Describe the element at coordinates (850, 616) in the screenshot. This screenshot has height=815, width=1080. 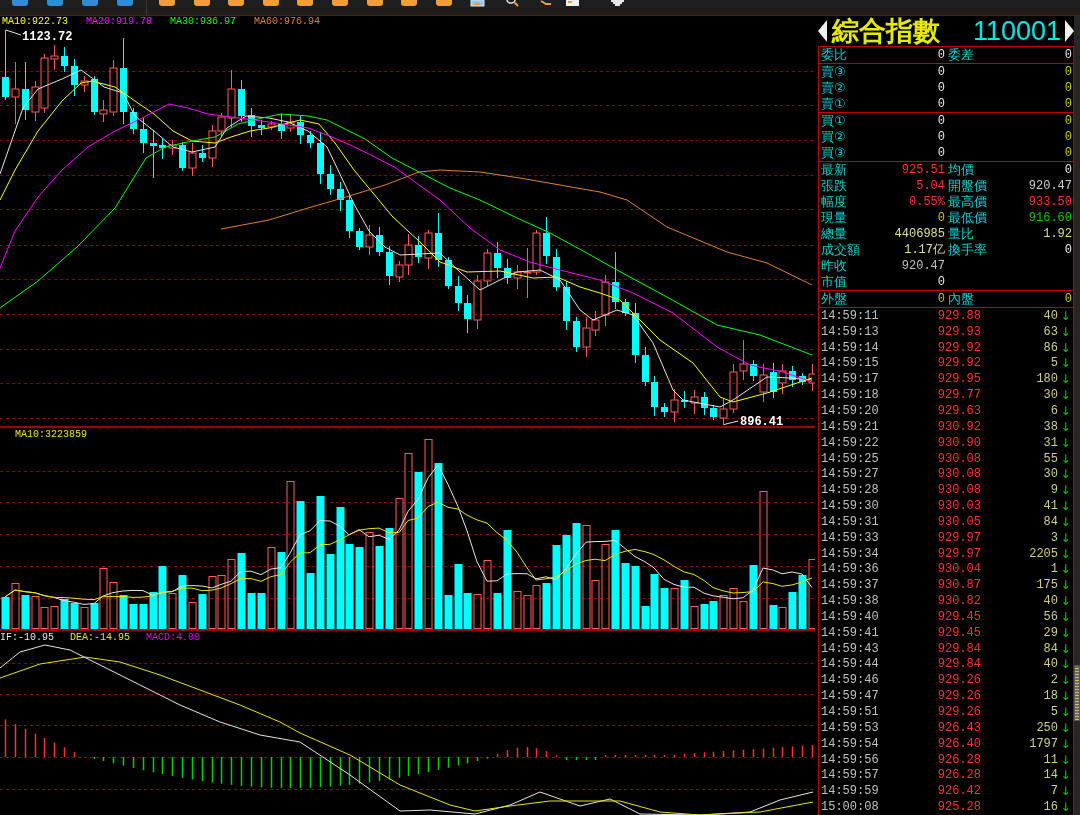
I see `trade-time: 14:59:40` at that location.